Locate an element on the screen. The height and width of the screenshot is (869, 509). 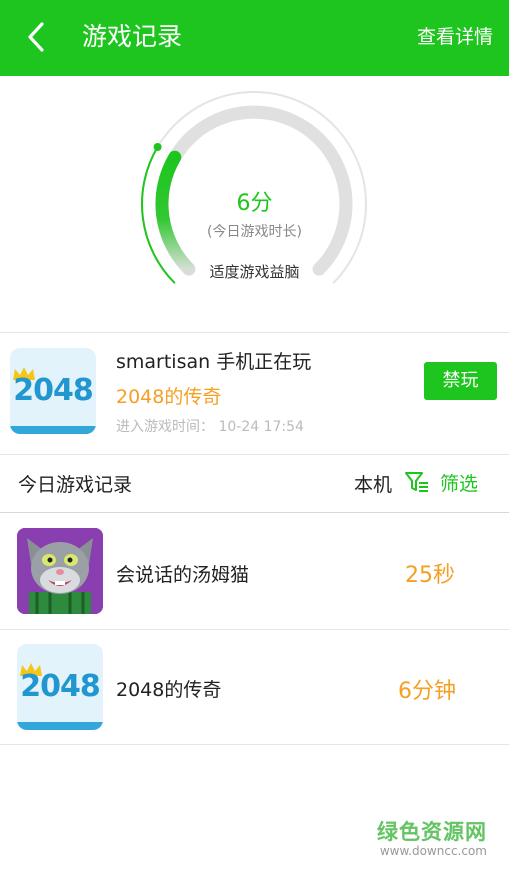
device-status: smartisan 手机正在玩 is located at coordinates (214, 362).